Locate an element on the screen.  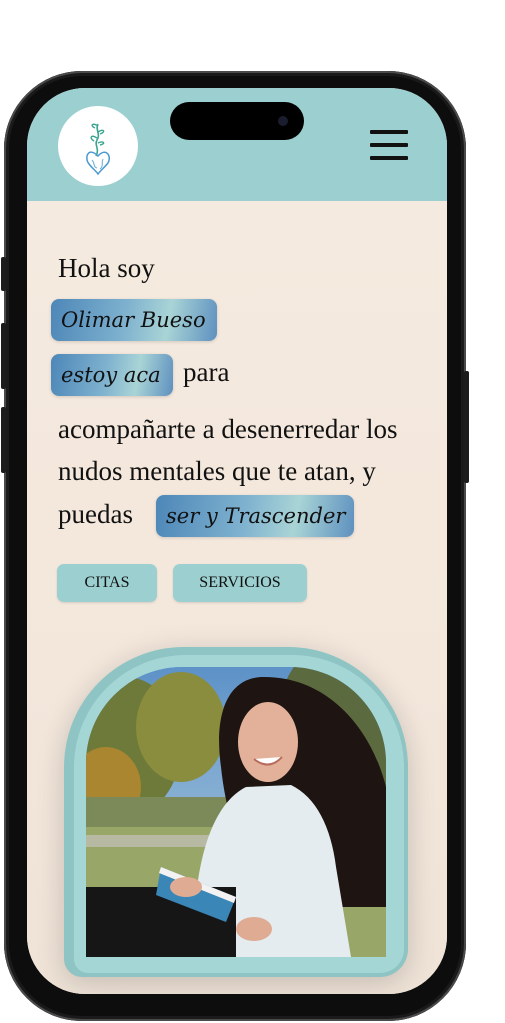
menu-bar-top is located at coordinates (389, 132).